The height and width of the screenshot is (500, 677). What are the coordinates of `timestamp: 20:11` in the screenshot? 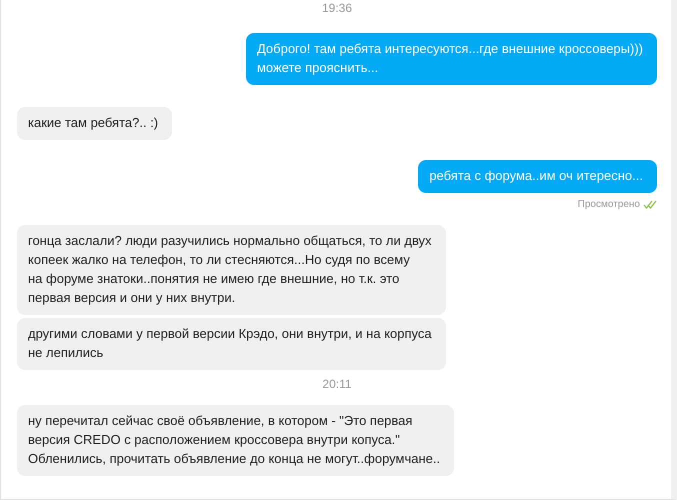 It's located at (337, 384).